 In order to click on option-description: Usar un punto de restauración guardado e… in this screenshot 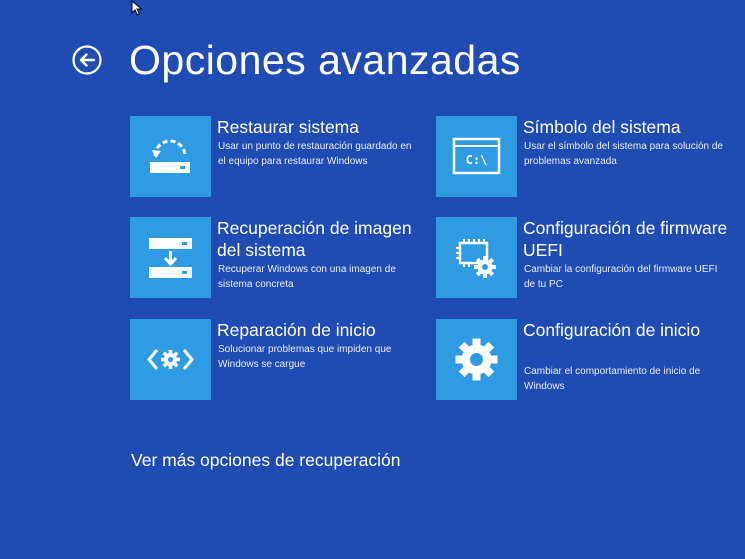, I will do `click(315, 154)`.